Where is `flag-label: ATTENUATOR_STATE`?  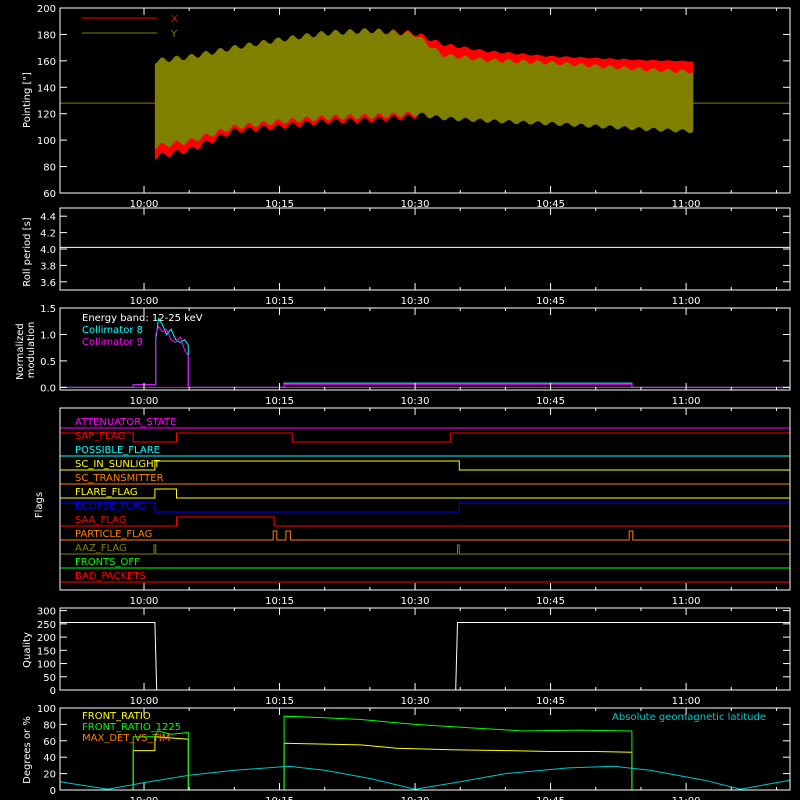 flag-label: ATTENUATOR_STATE is located at coordinates (125, 422).